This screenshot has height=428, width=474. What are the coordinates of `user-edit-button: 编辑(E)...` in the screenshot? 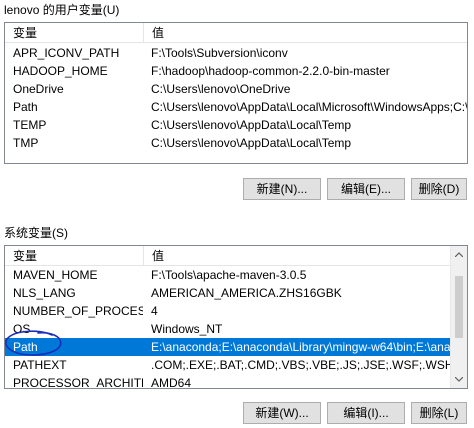 It's located at (366, 189).